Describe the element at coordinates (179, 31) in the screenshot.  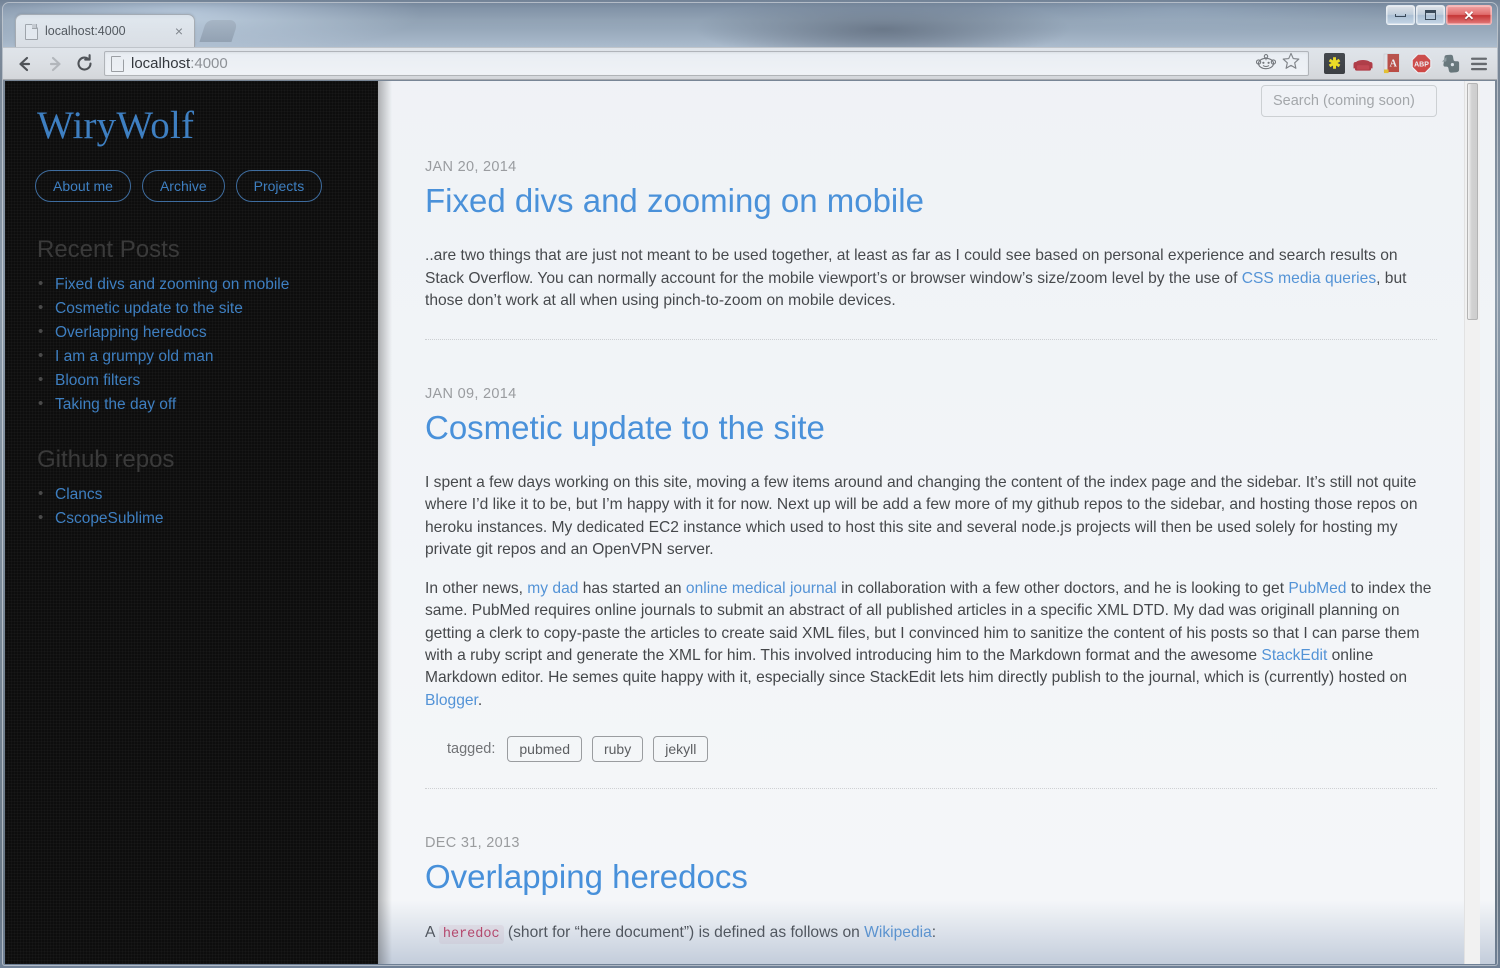
I see `tab-close-icon: ×` at that location.